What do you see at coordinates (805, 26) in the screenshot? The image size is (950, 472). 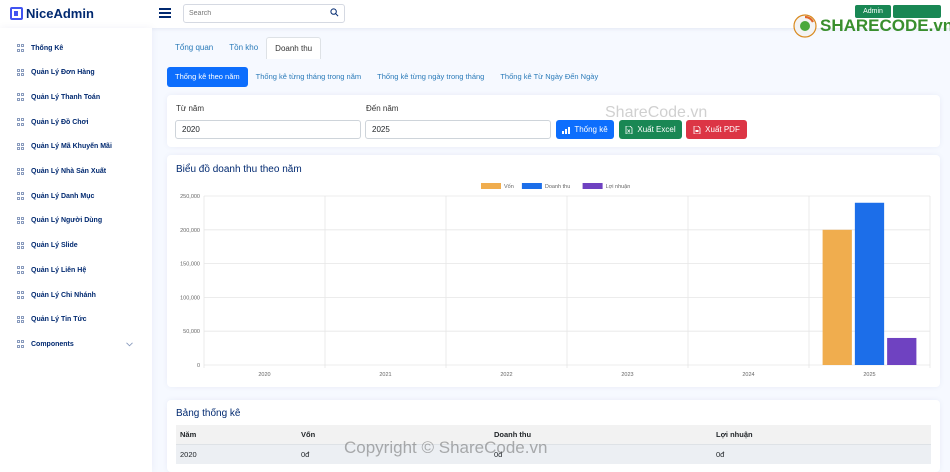 I see `sharecode-logo-icon` at bounding box center [805, 26].